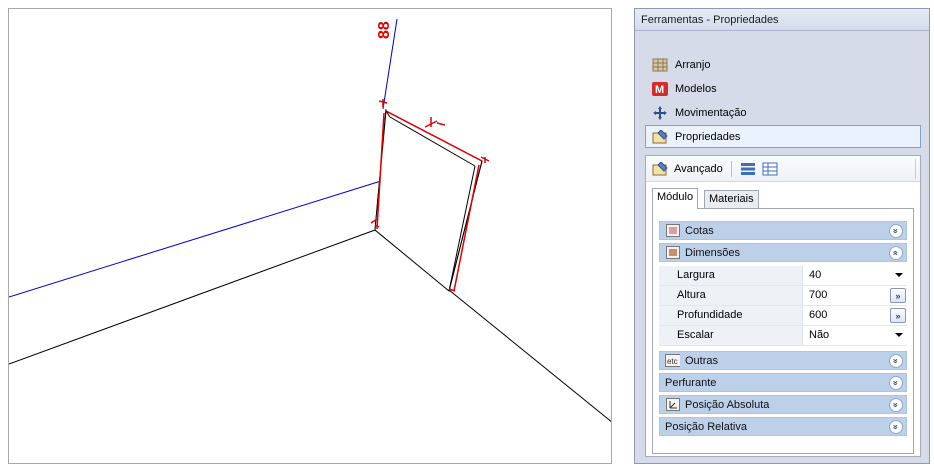  What do you see at coordinates (770, 169) in the screenshot?
I see `property-grid-icon` at bounding box center [770, 169].